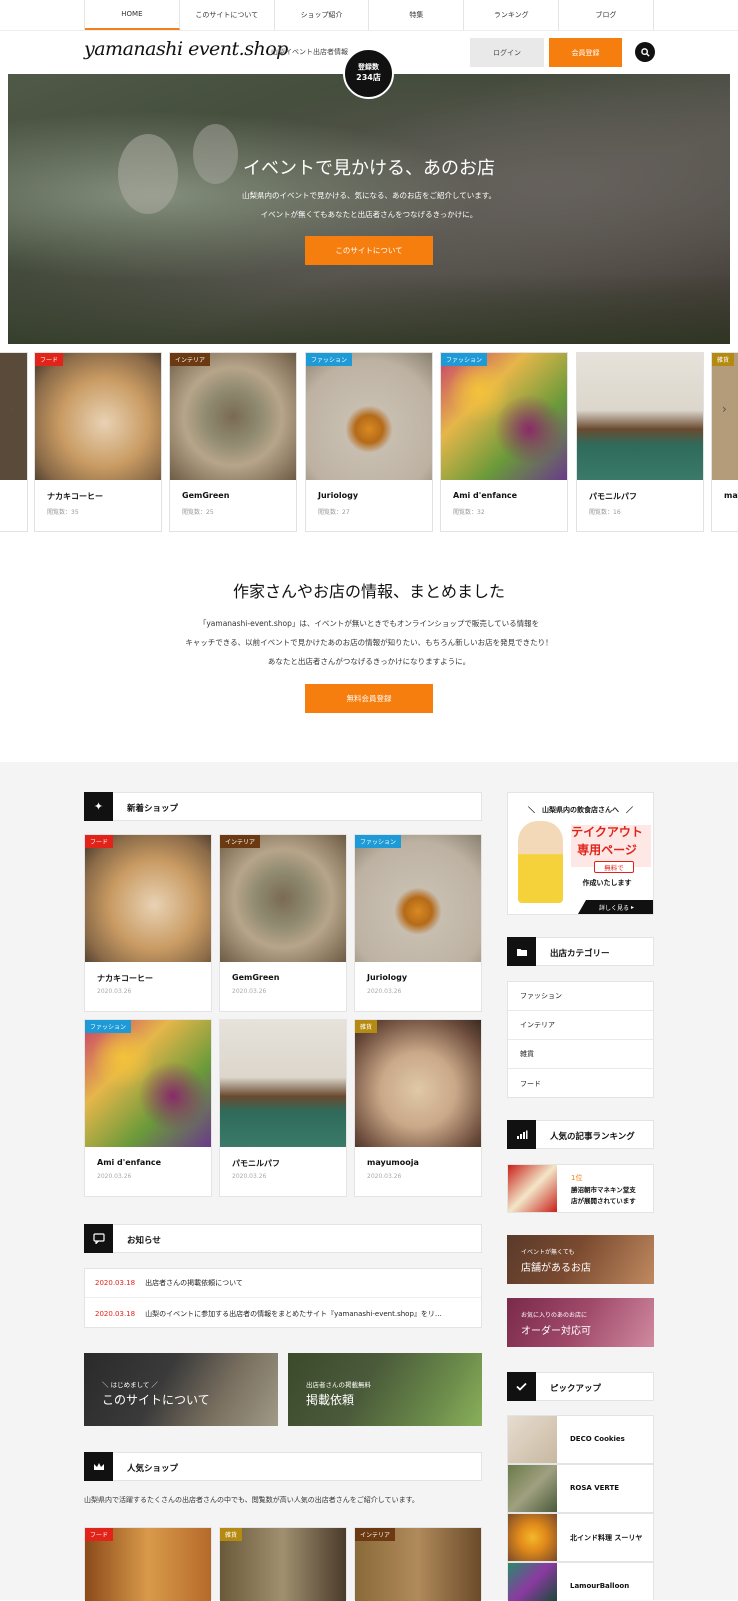  Describe the element at coordinates (597, 1439) in the screenshot. I see `pickup-item-name: DECO Cookies` at that location.